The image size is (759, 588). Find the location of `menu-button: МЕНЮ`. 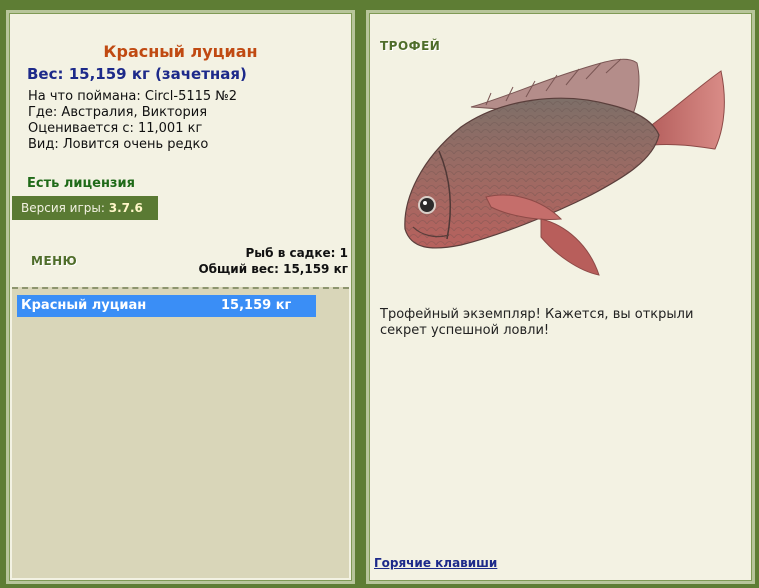

menu-button: МЕНЮ is located at coordinates (54, 261).